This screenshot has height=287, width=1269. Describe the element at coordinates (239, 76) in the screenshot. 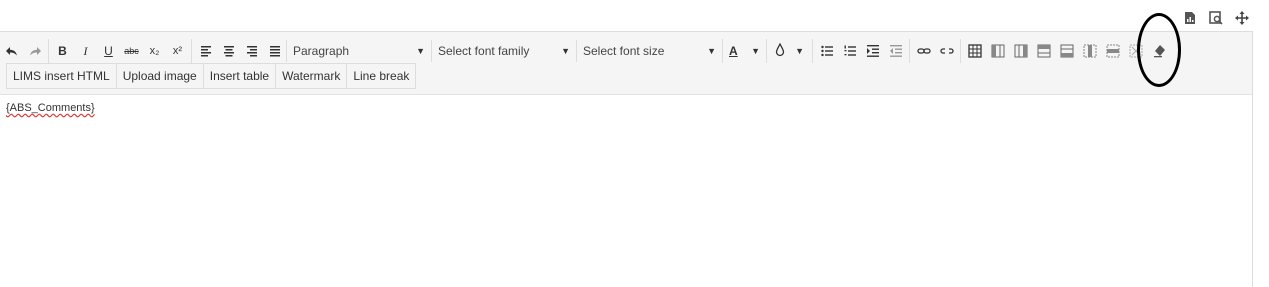

I see `insert-table-button: Insert table` at that location.